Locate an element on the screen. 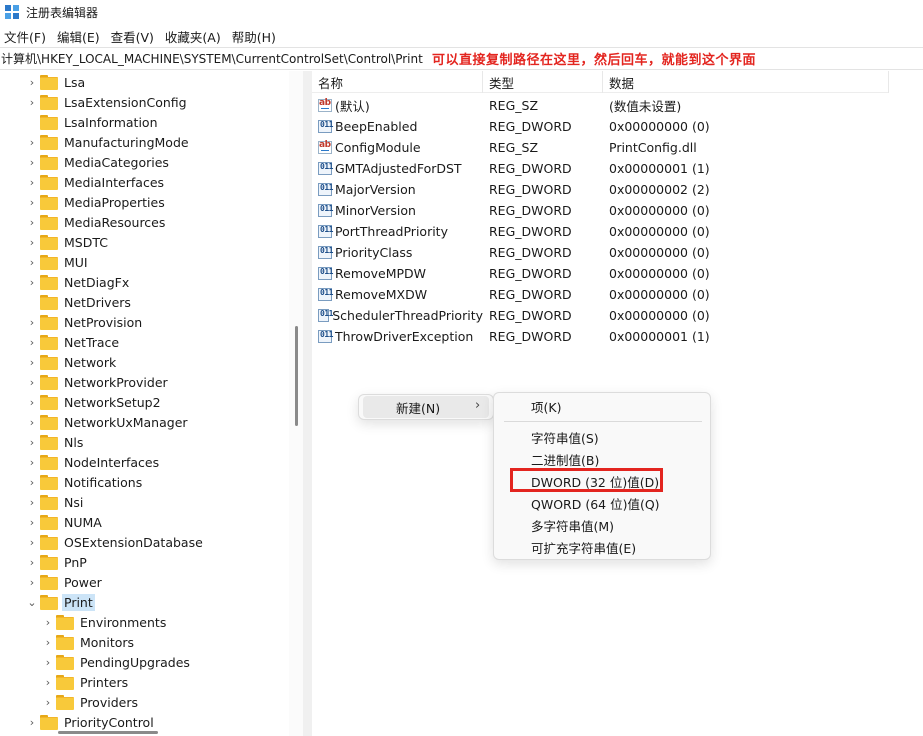  tree-item: NetDrivers is located at coordinates (80, 302).